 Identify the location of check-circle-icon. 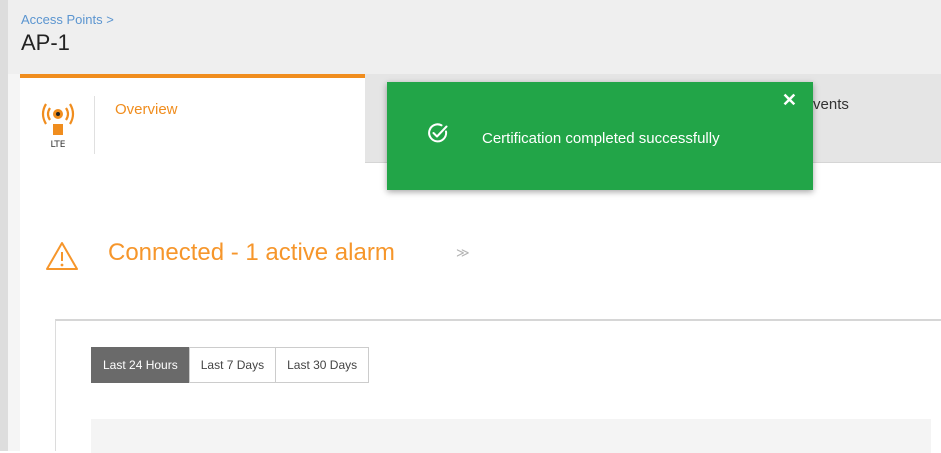
(438, 133).